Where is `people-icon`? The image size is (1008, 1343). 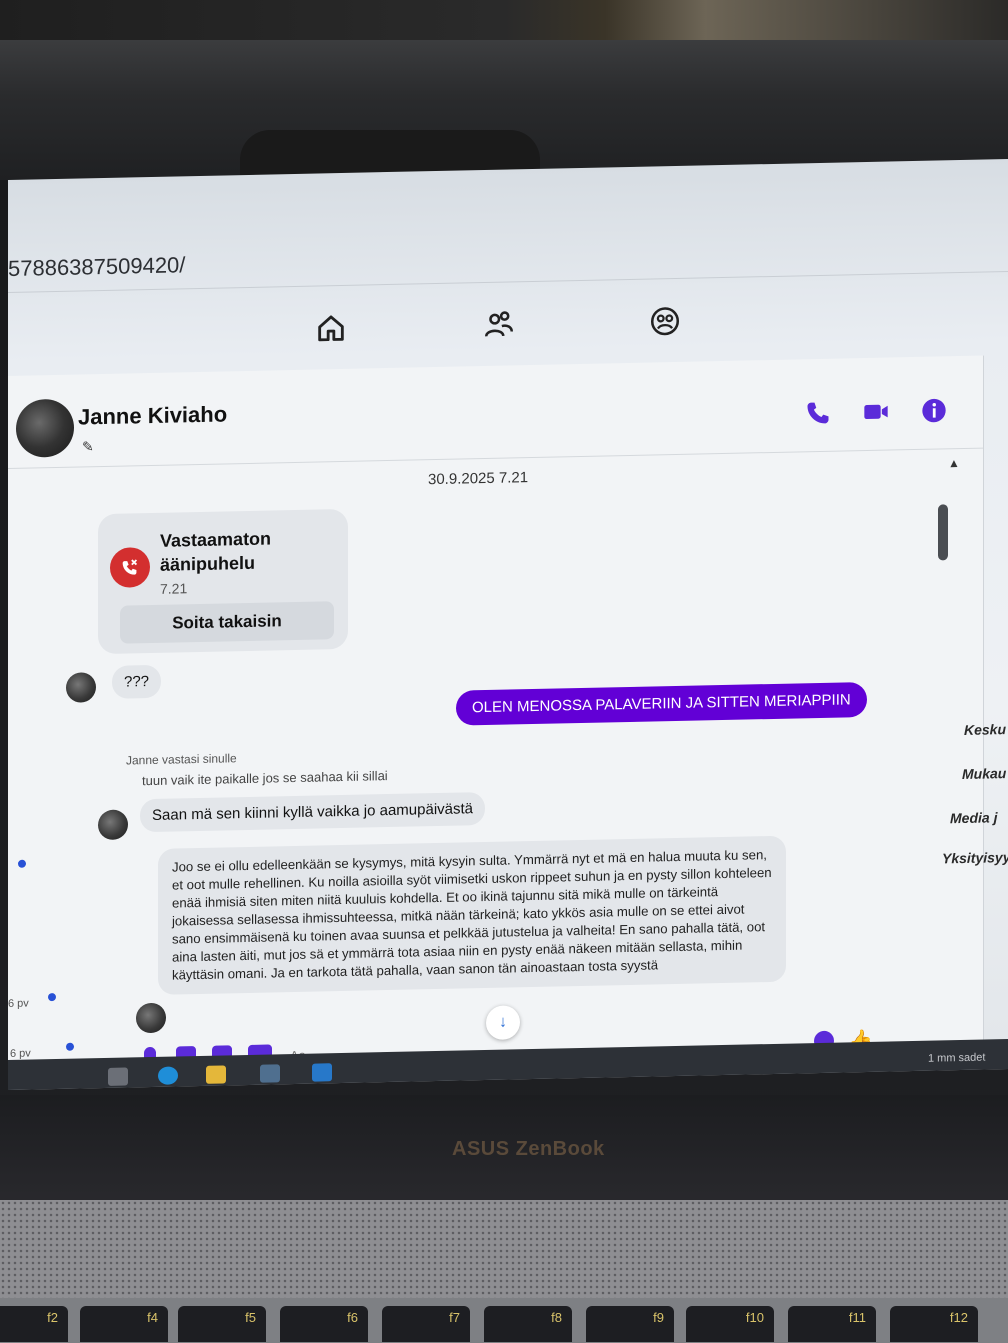 people-icon is located at coordinates (499, 324).